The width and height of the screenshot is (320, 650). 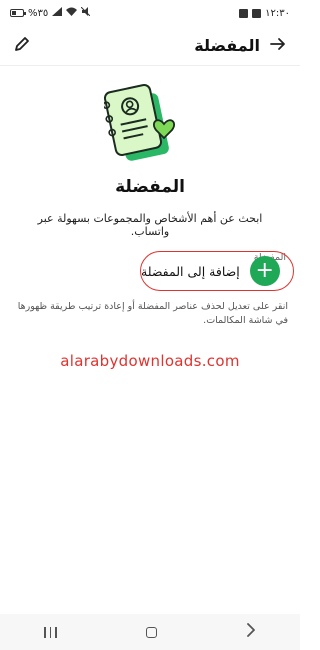 What do you see at coordinates (38, 13) in the screenshot?
I see `battery-text: %٣٥` at bounding box center [38, 13].